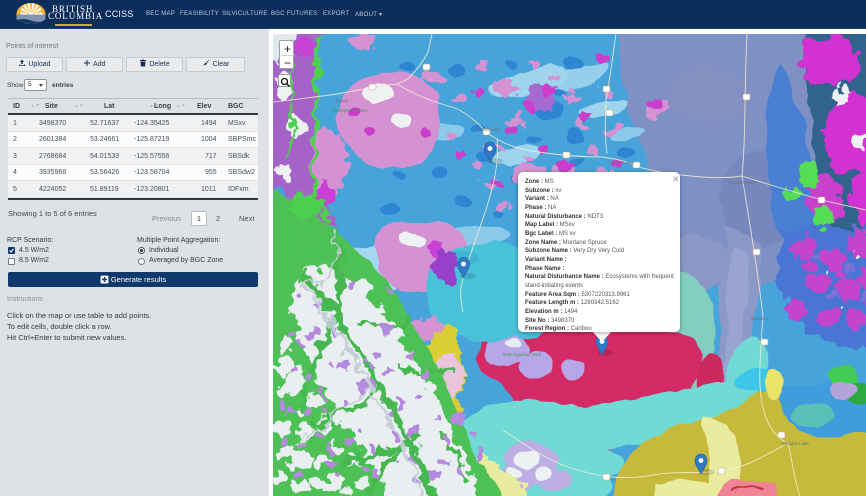 The image size is (866, 496). I want to click on svg-text: Fraser Lake, so click(621, 162).